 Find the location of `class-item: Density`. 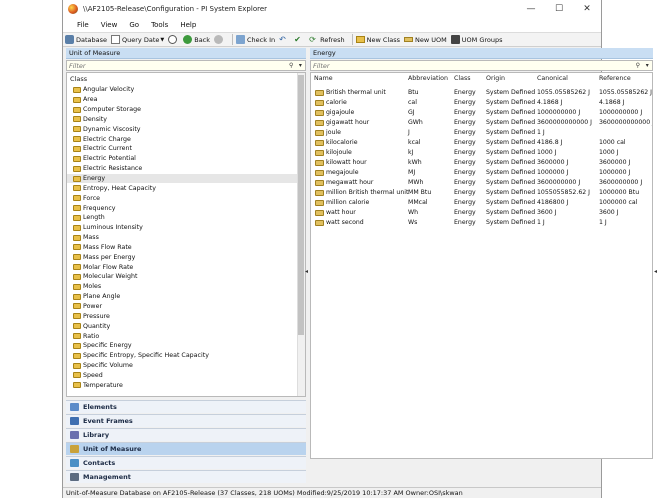

class-item: Density is located at coordinates (186, 120).